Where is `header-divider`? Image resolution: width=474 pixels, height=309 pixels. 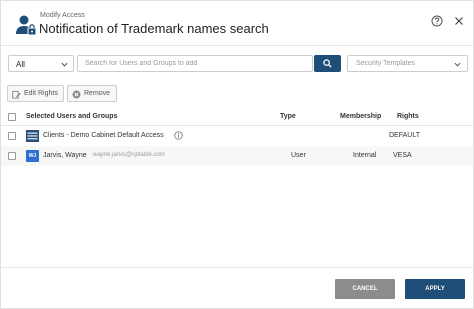 header-divider is located at coordinates (237, 45).